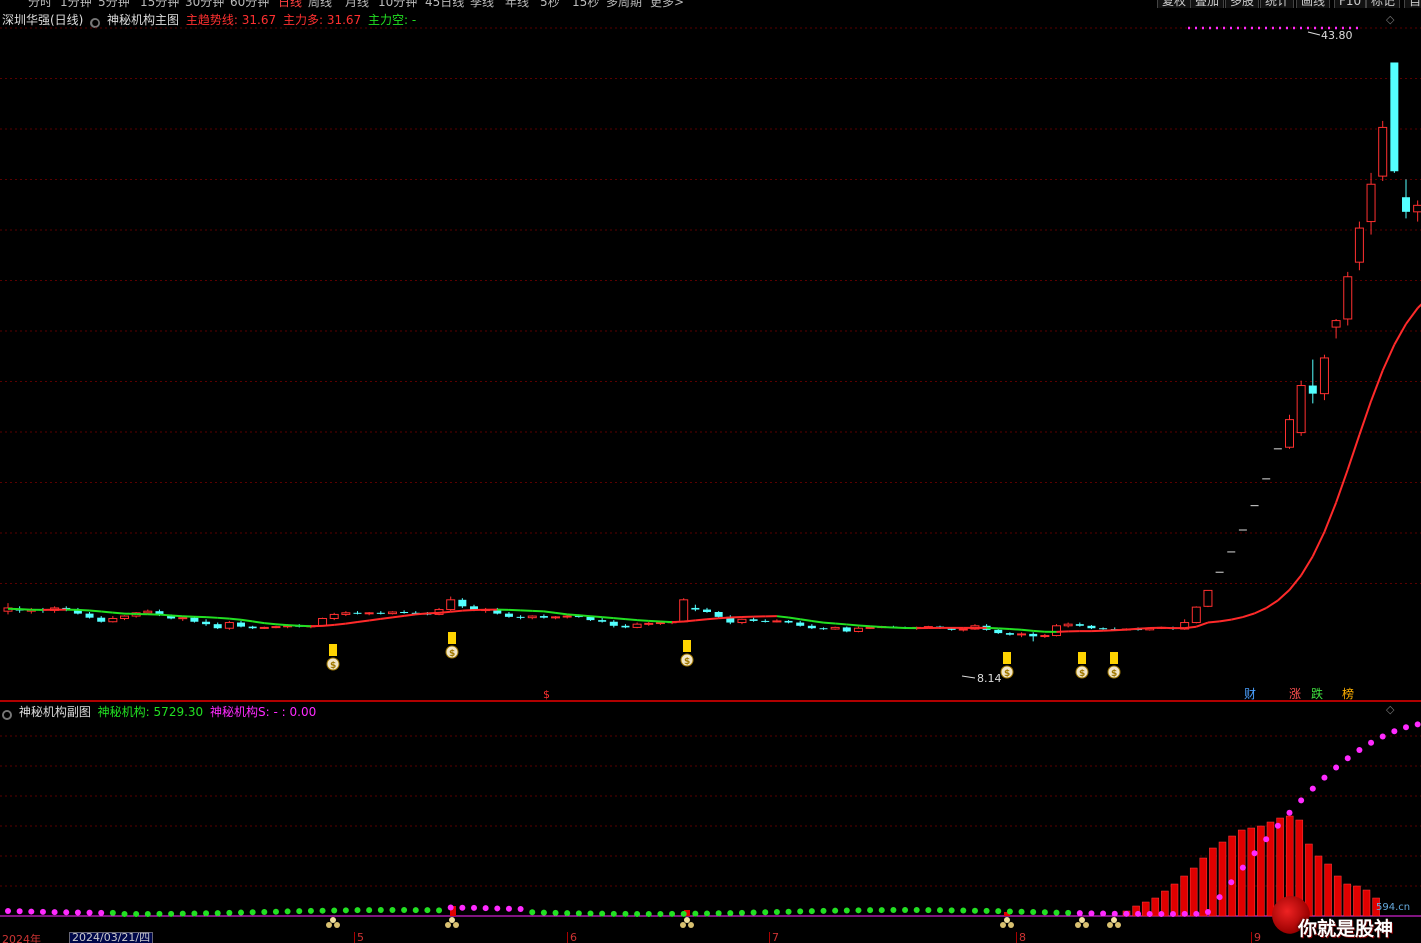 The image size is (1421, 943). Describe the element at coordinates (1207, 4) in the screenshot. I see `toolbar-button-1: 叠加` at that location.